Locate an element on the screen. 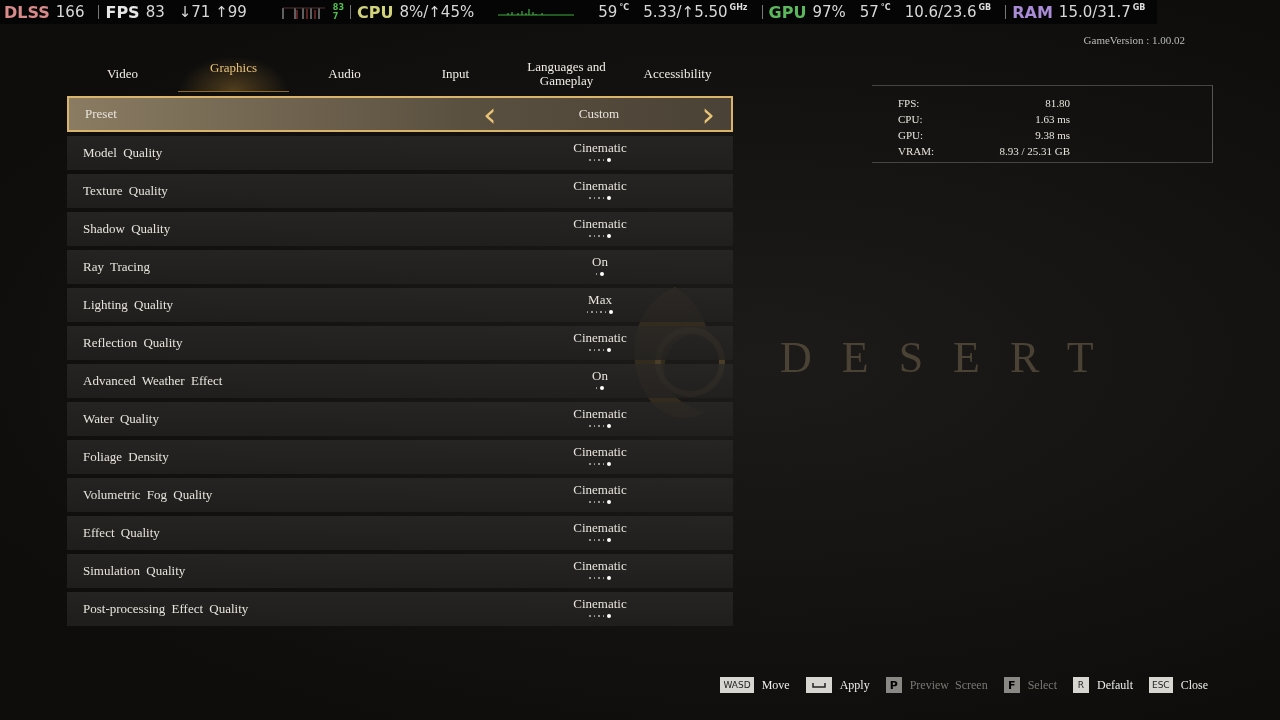 The height and width of the screenshot is (720, 1280). settings-tab: Graphics is located at coordinates (233, 74).